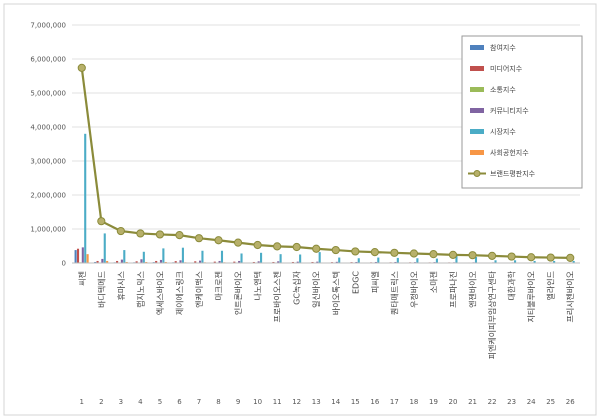  What do you see at coordinates (453, 289) in the screenshot?
I see `x-category-label: 프로파나진` at bounding box center [453, 289].